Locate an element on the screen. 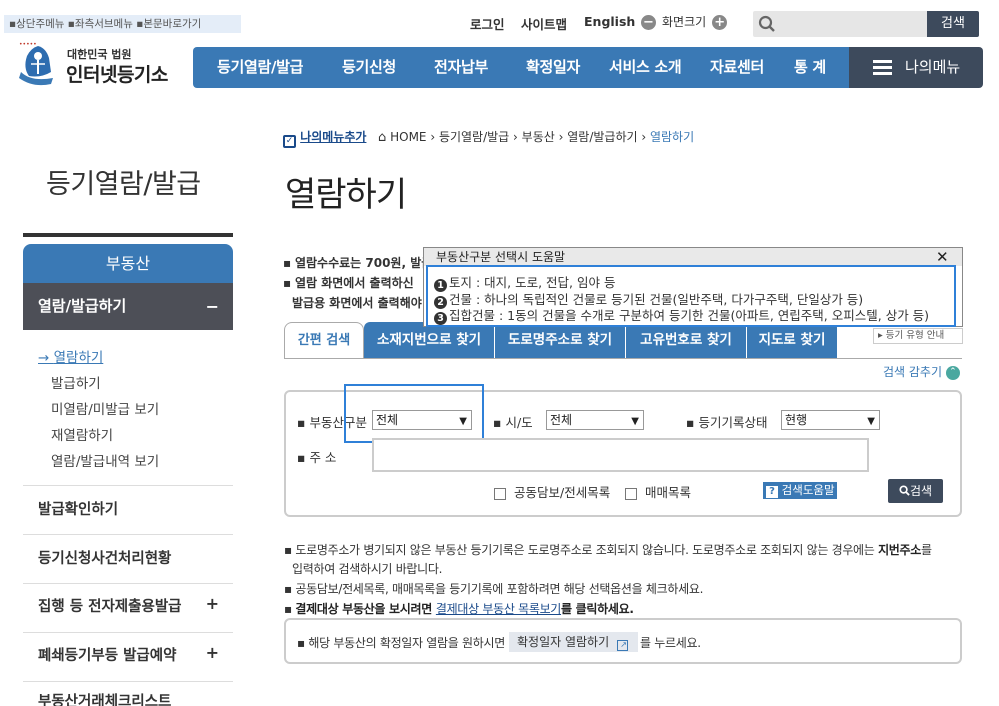  breadcrumb-item: 등기열람/발급 is located at coordinates (474, 137).